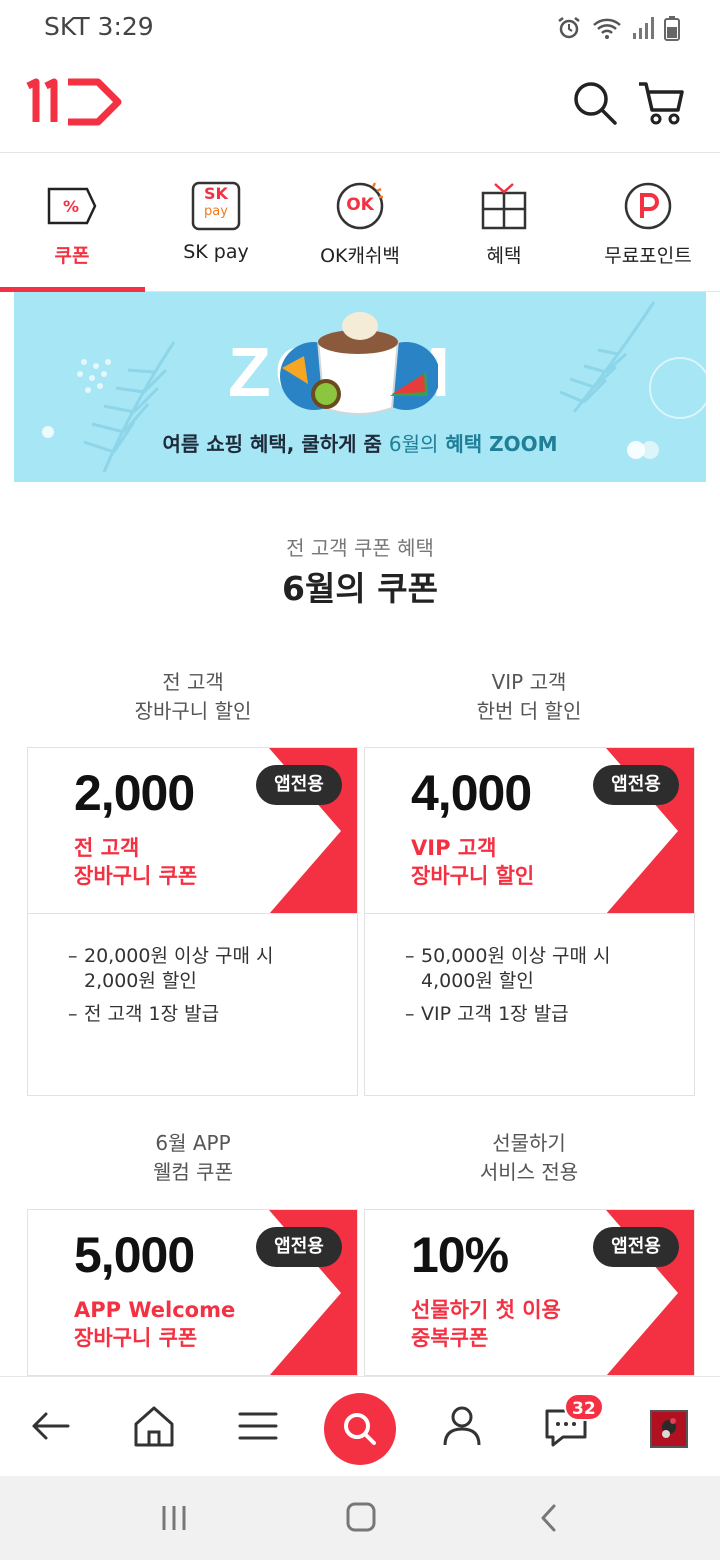  Describe the element at coordinates (179, 956) in the screenshot. I see `coupon-detail-text: 20,000원 이상 구매 시` at that location.